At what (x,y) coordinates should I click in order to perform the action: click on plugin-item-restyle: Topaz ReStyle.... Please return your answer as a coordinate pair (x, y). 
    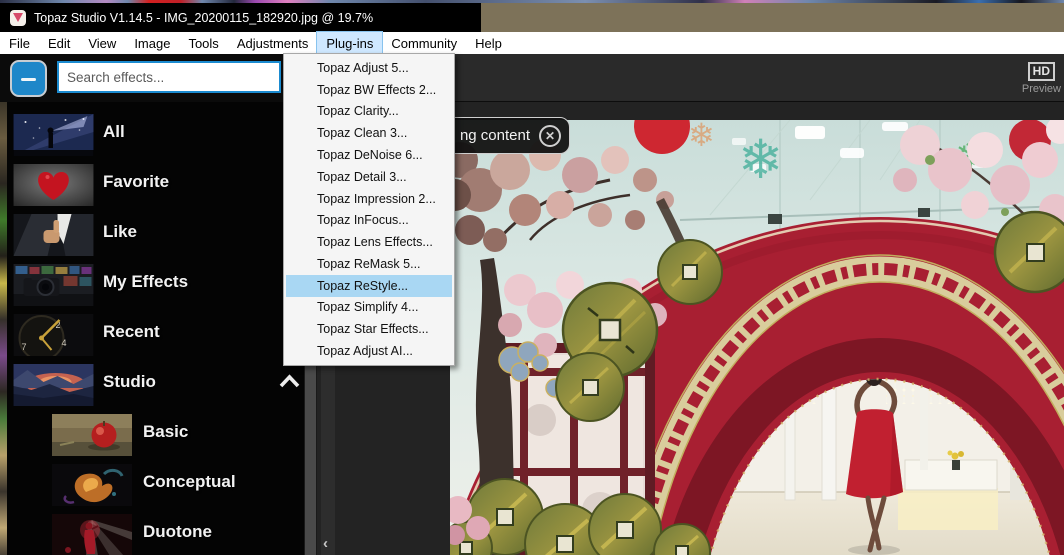
    Looking at the image, I should click on (369, 285).